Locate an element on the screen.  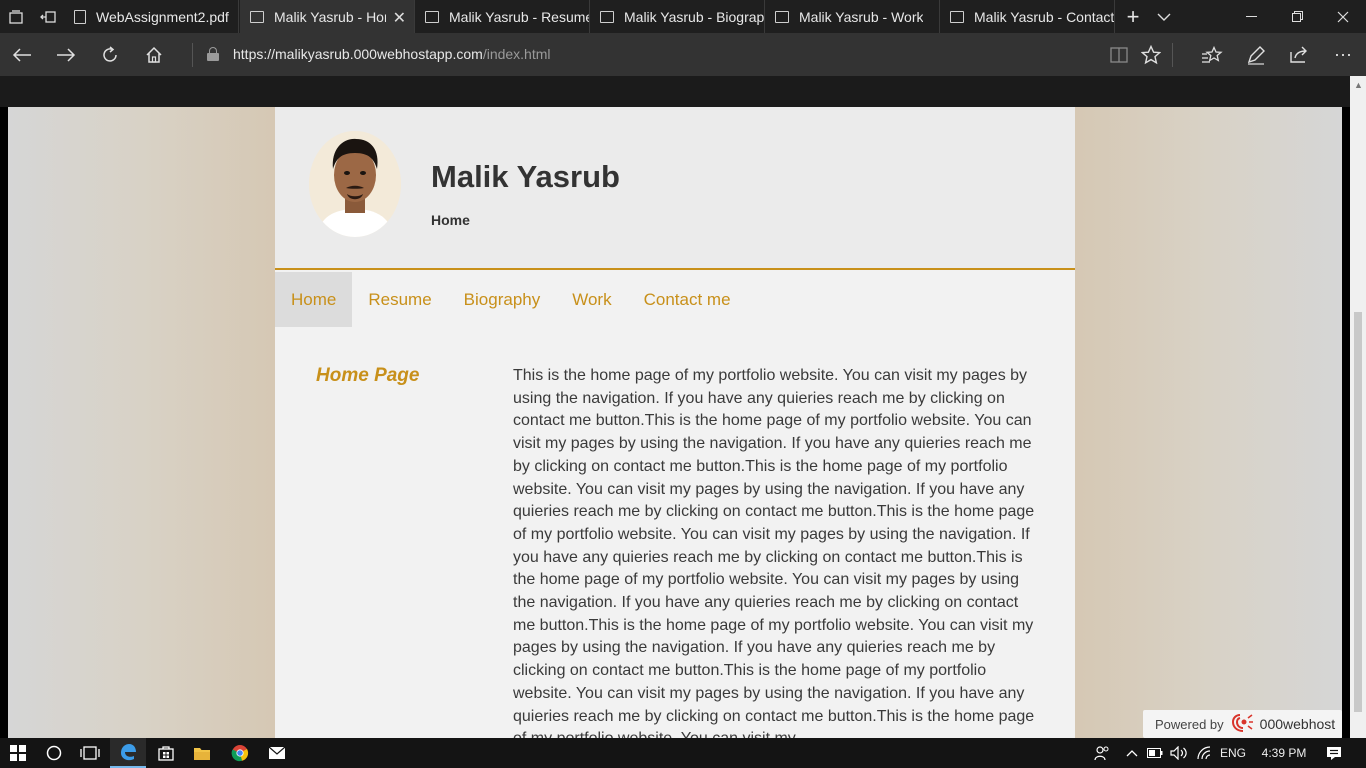
tab-label: Malik Yasrub - Work is located at coordinates (861, 16).